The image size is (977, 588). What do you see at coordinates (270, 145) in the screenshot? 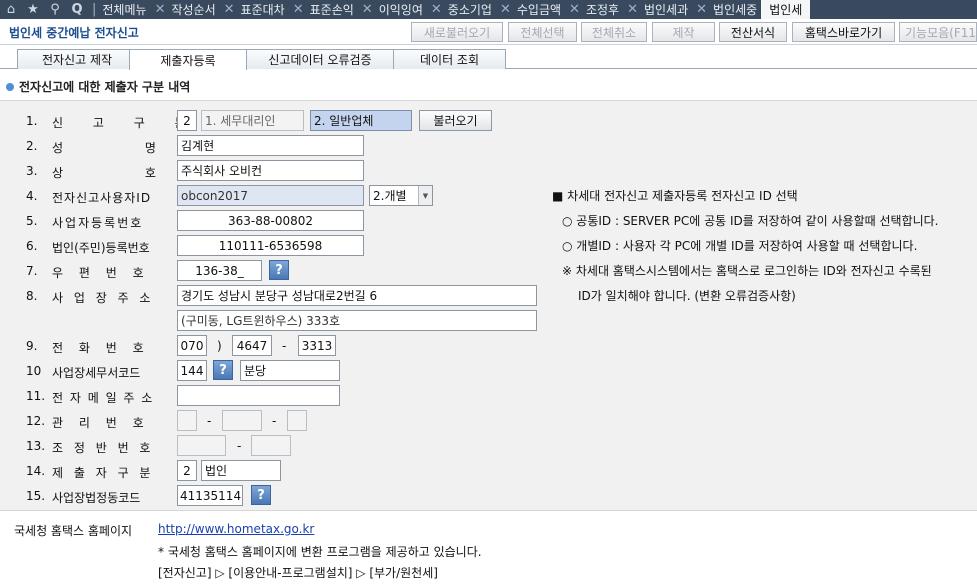
I see `name-input: 김계현` at bounding box center [270, 145].